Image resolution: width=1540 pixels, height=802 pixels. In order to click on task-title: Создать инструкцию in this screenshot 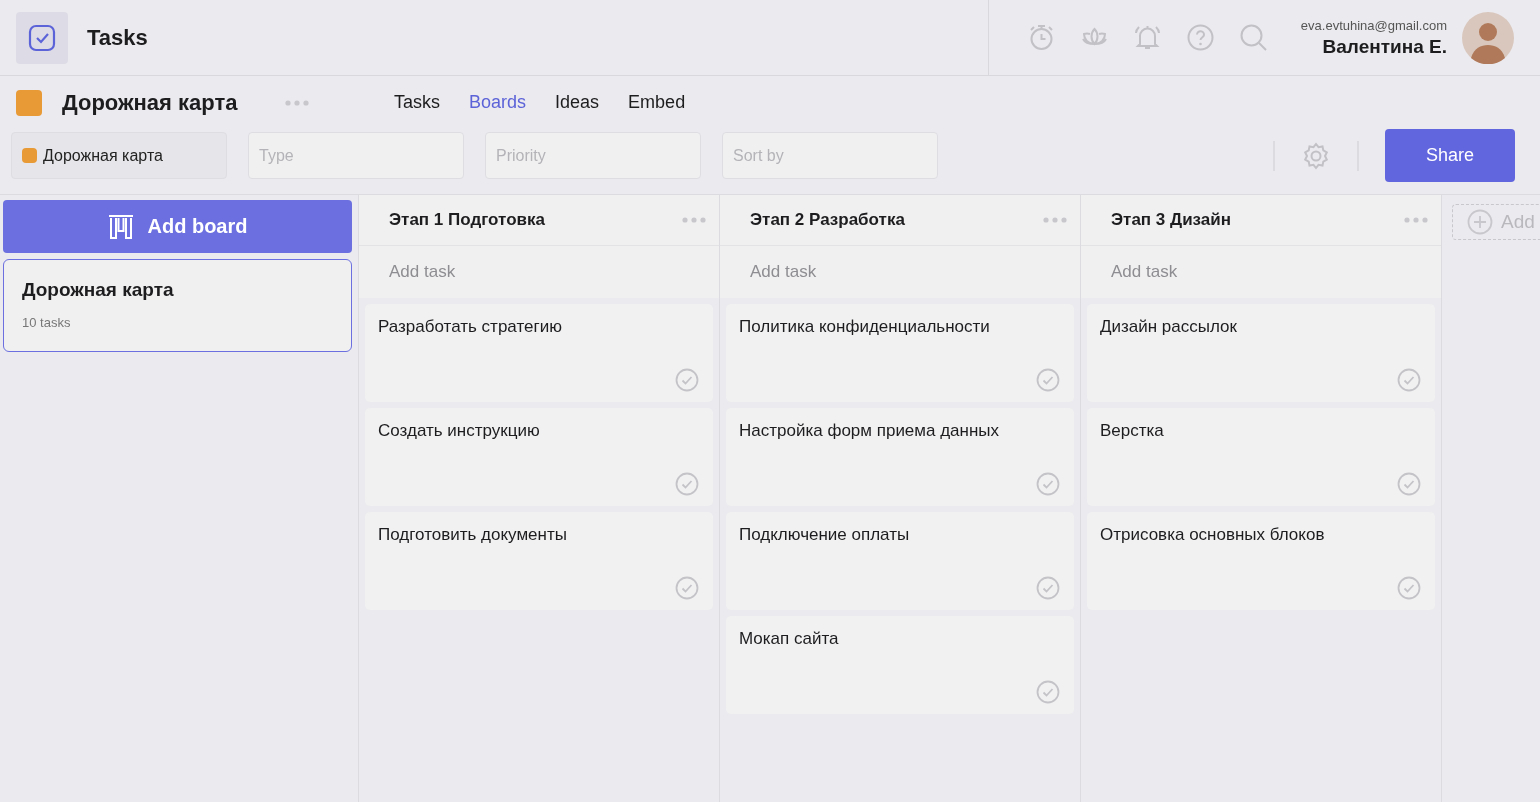, I will do `click(459, 431)`.